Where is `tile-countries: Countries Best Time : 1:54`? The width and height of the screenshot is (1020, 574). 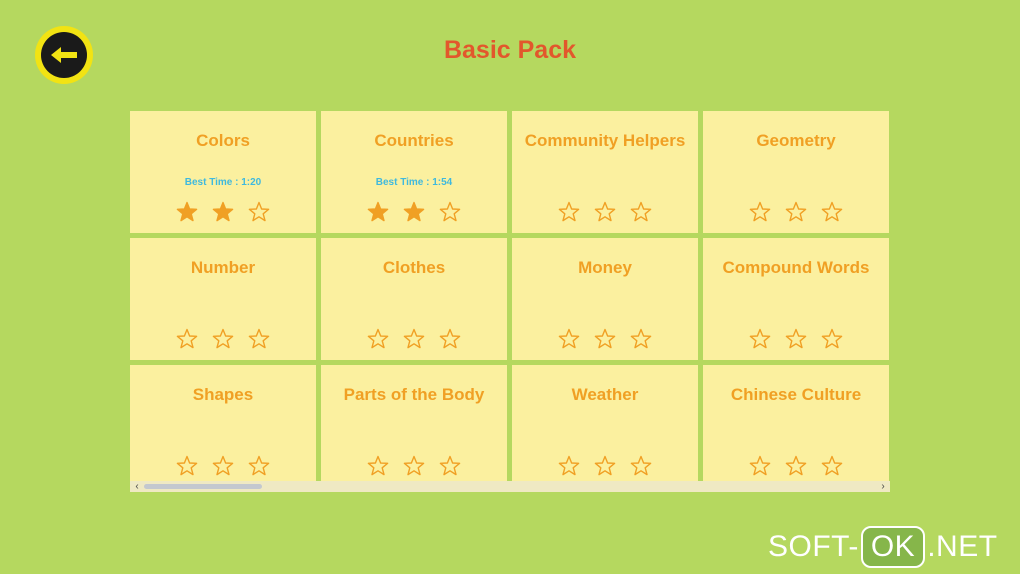 tile-countries: Countries Best Time : 1:54 is located at coordinates (414, 172).